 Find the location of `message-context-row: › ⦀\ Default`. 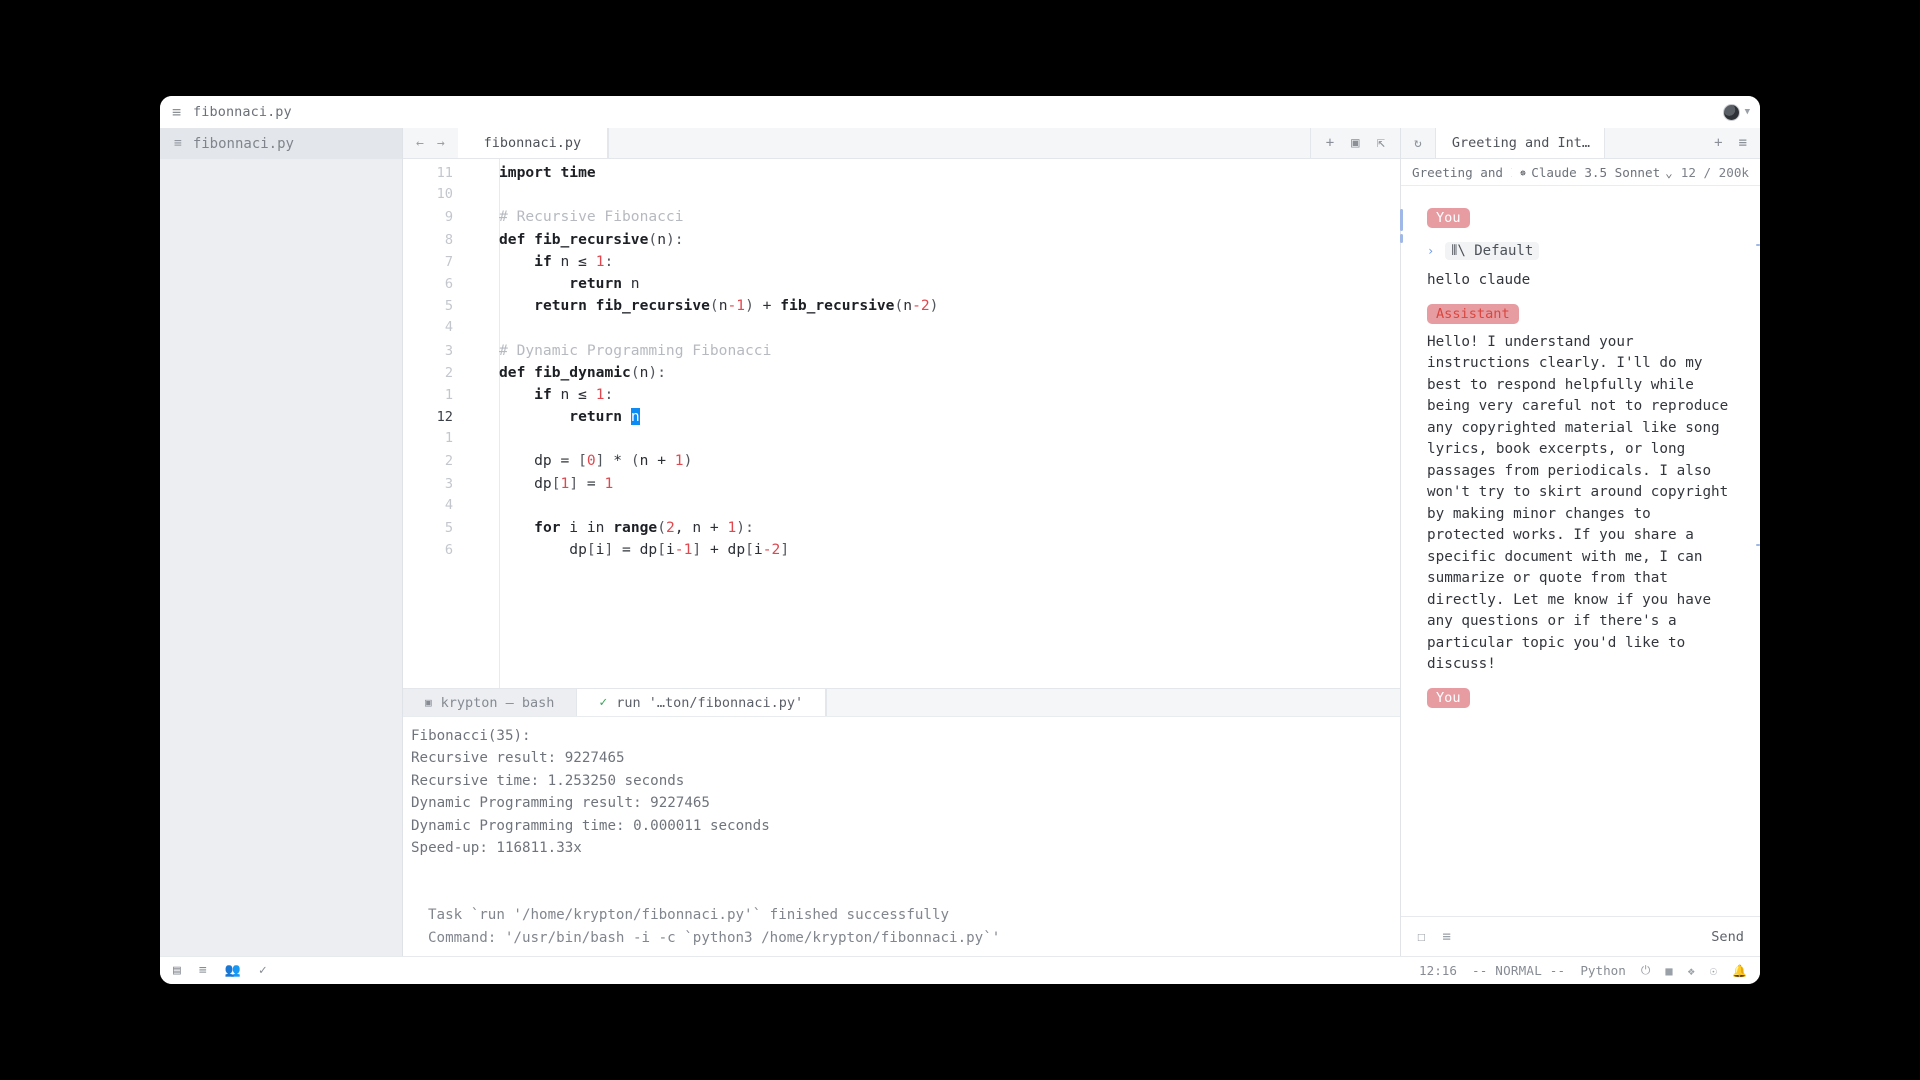

message-context-row: › ⦀\ Default is located at coordinates (1580, 251).